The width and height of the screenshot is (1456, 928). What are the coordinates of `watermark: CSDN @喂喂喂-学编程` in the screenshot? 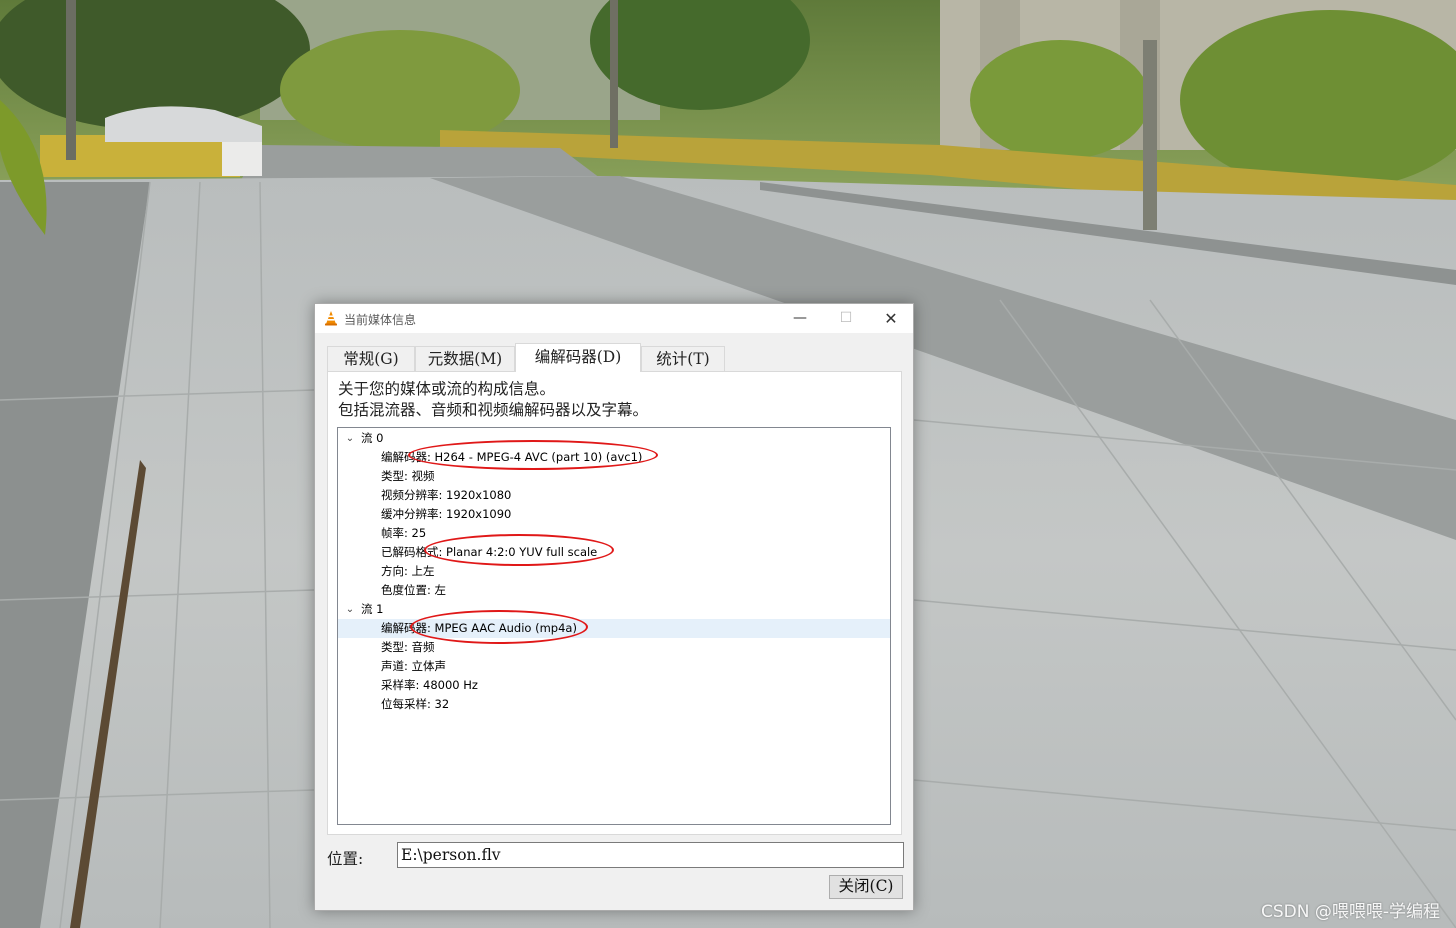 It's located at (1350, 912).